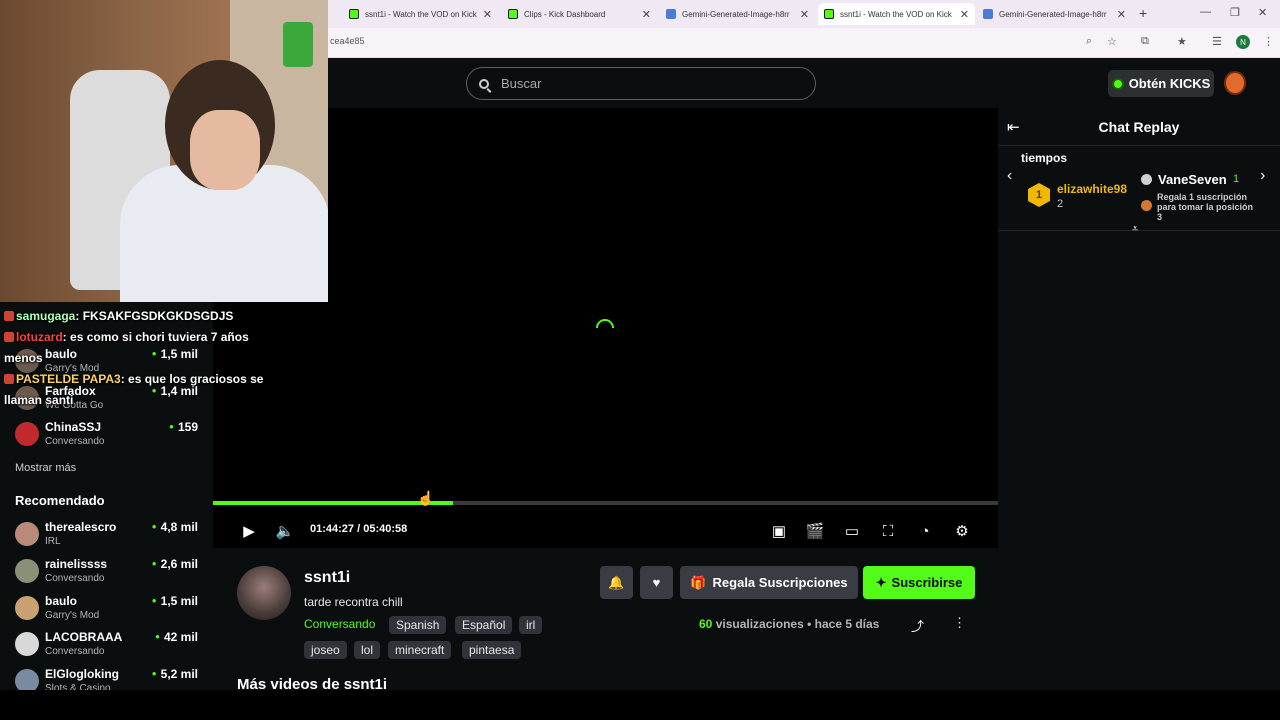  I want to click on reading-list-icon: ☰, so click(1217, 41).